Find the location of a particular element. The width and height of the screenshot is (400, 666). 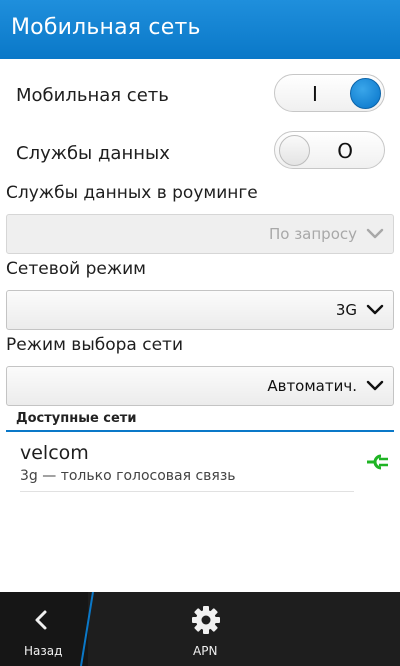

toggle-state-text: O is located at coordinates (345, 151).